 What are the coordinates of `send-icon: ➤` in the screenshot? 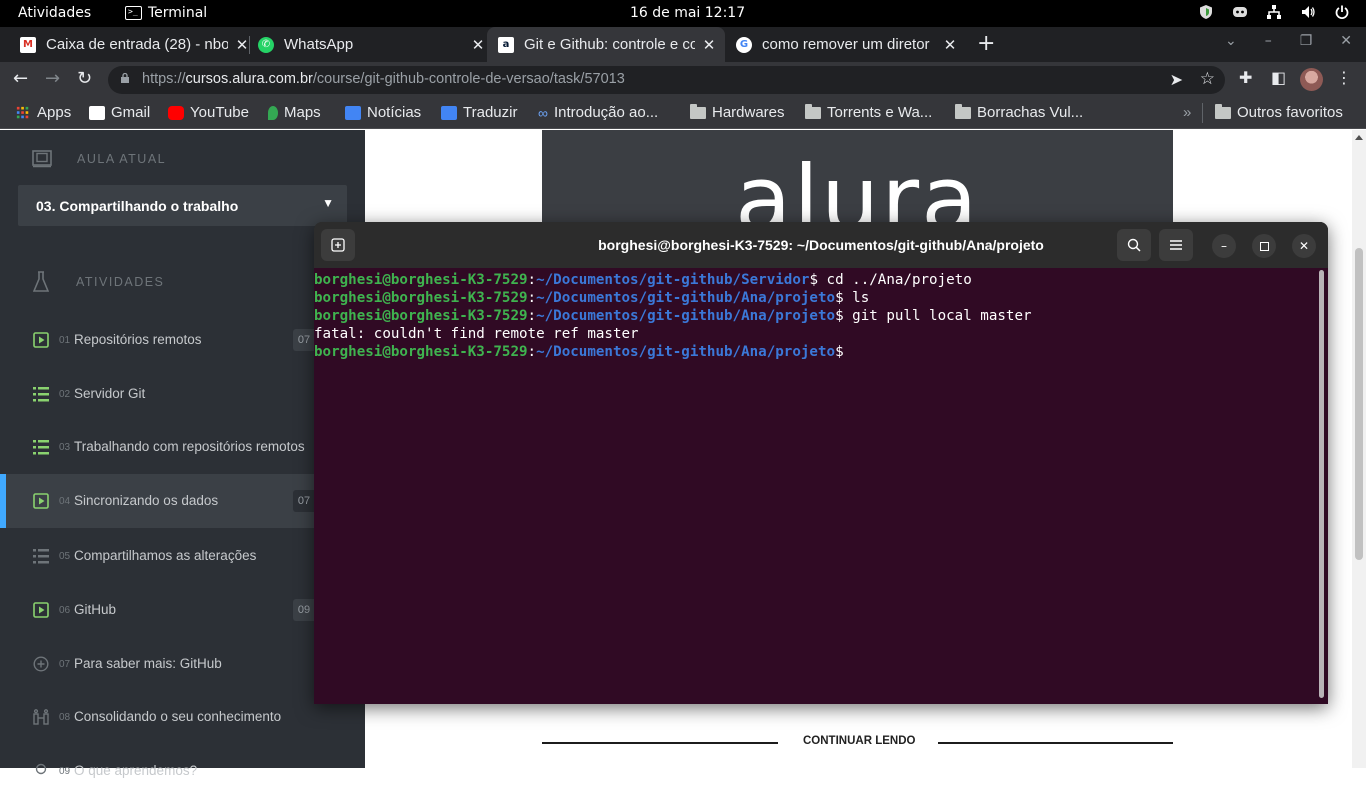 It's located at (1176, 79).